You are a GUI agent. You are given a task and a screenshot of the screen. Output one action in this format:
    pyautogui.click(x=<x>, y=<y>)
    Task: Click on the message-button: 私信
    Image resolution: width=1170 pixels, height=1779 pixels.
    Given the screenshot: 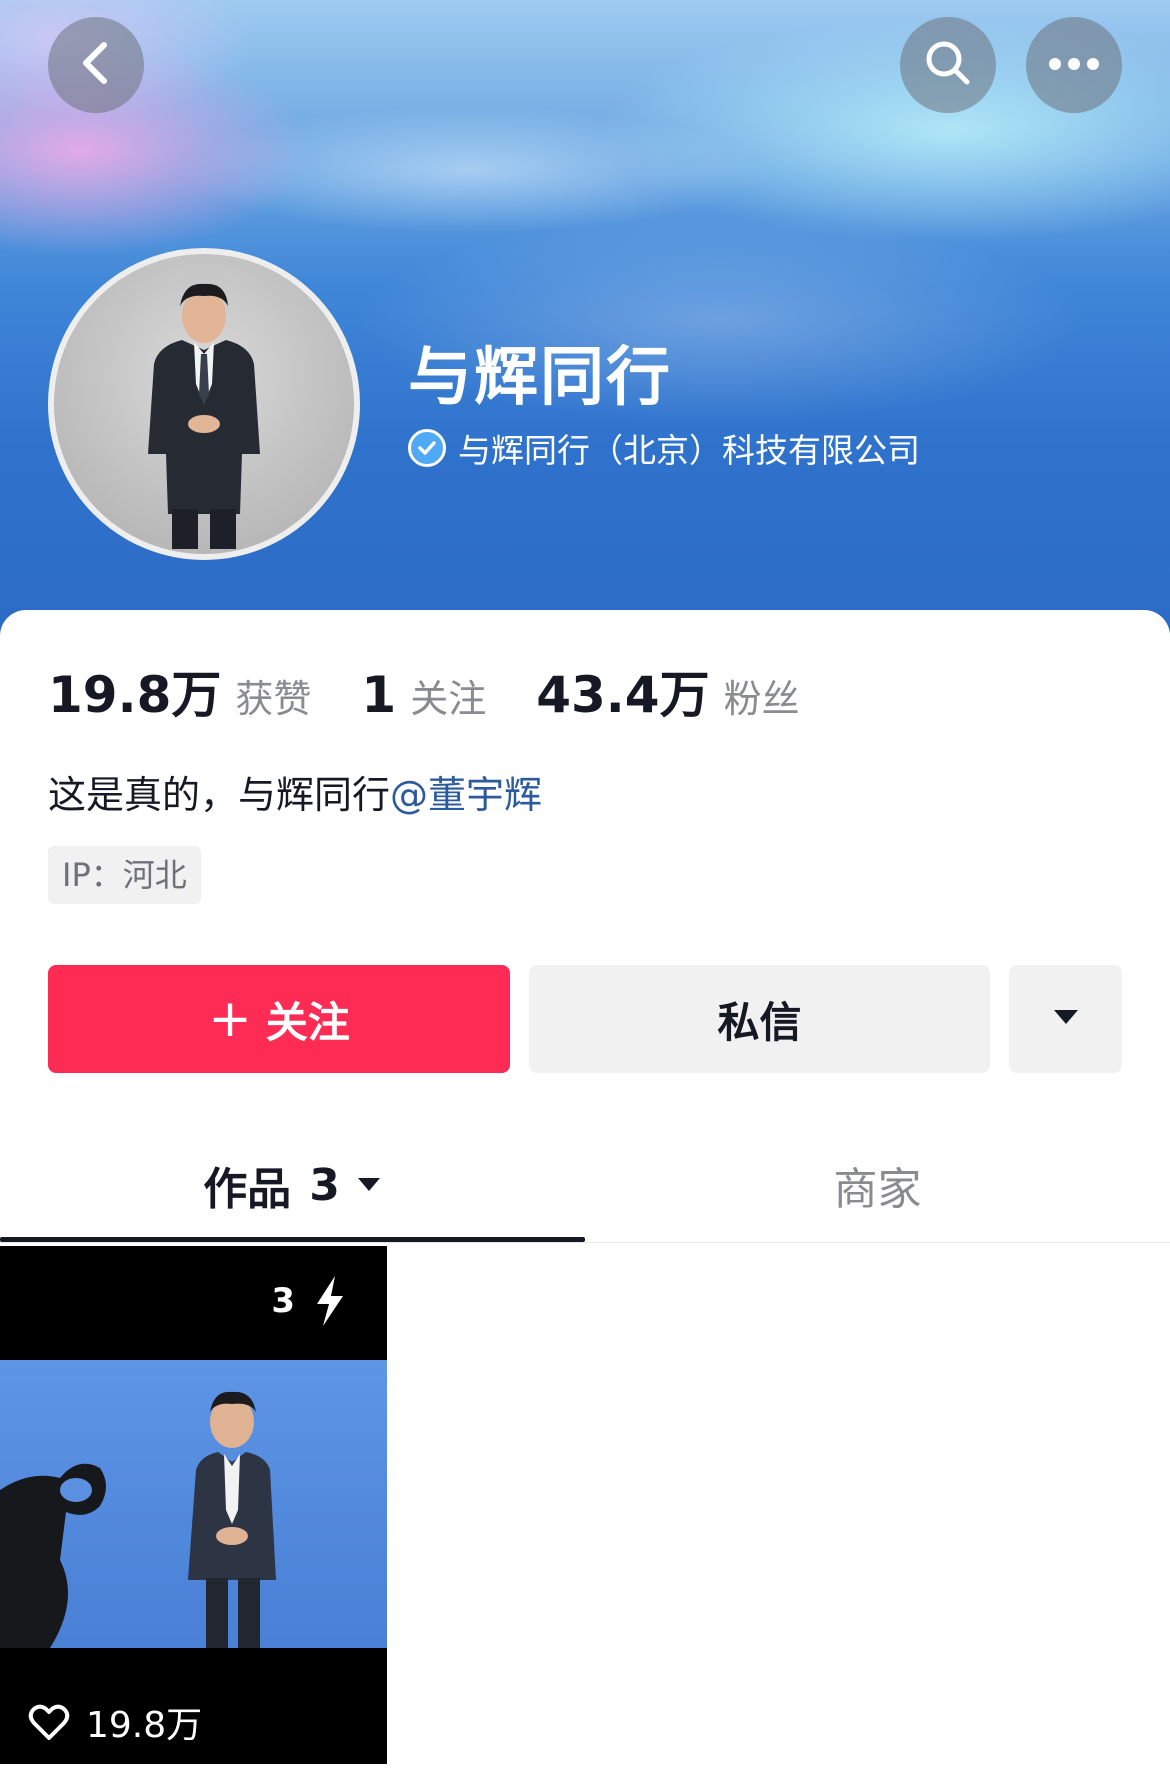 What is the action you would take?
    pyautogui.click(x=759, y=1019)
    